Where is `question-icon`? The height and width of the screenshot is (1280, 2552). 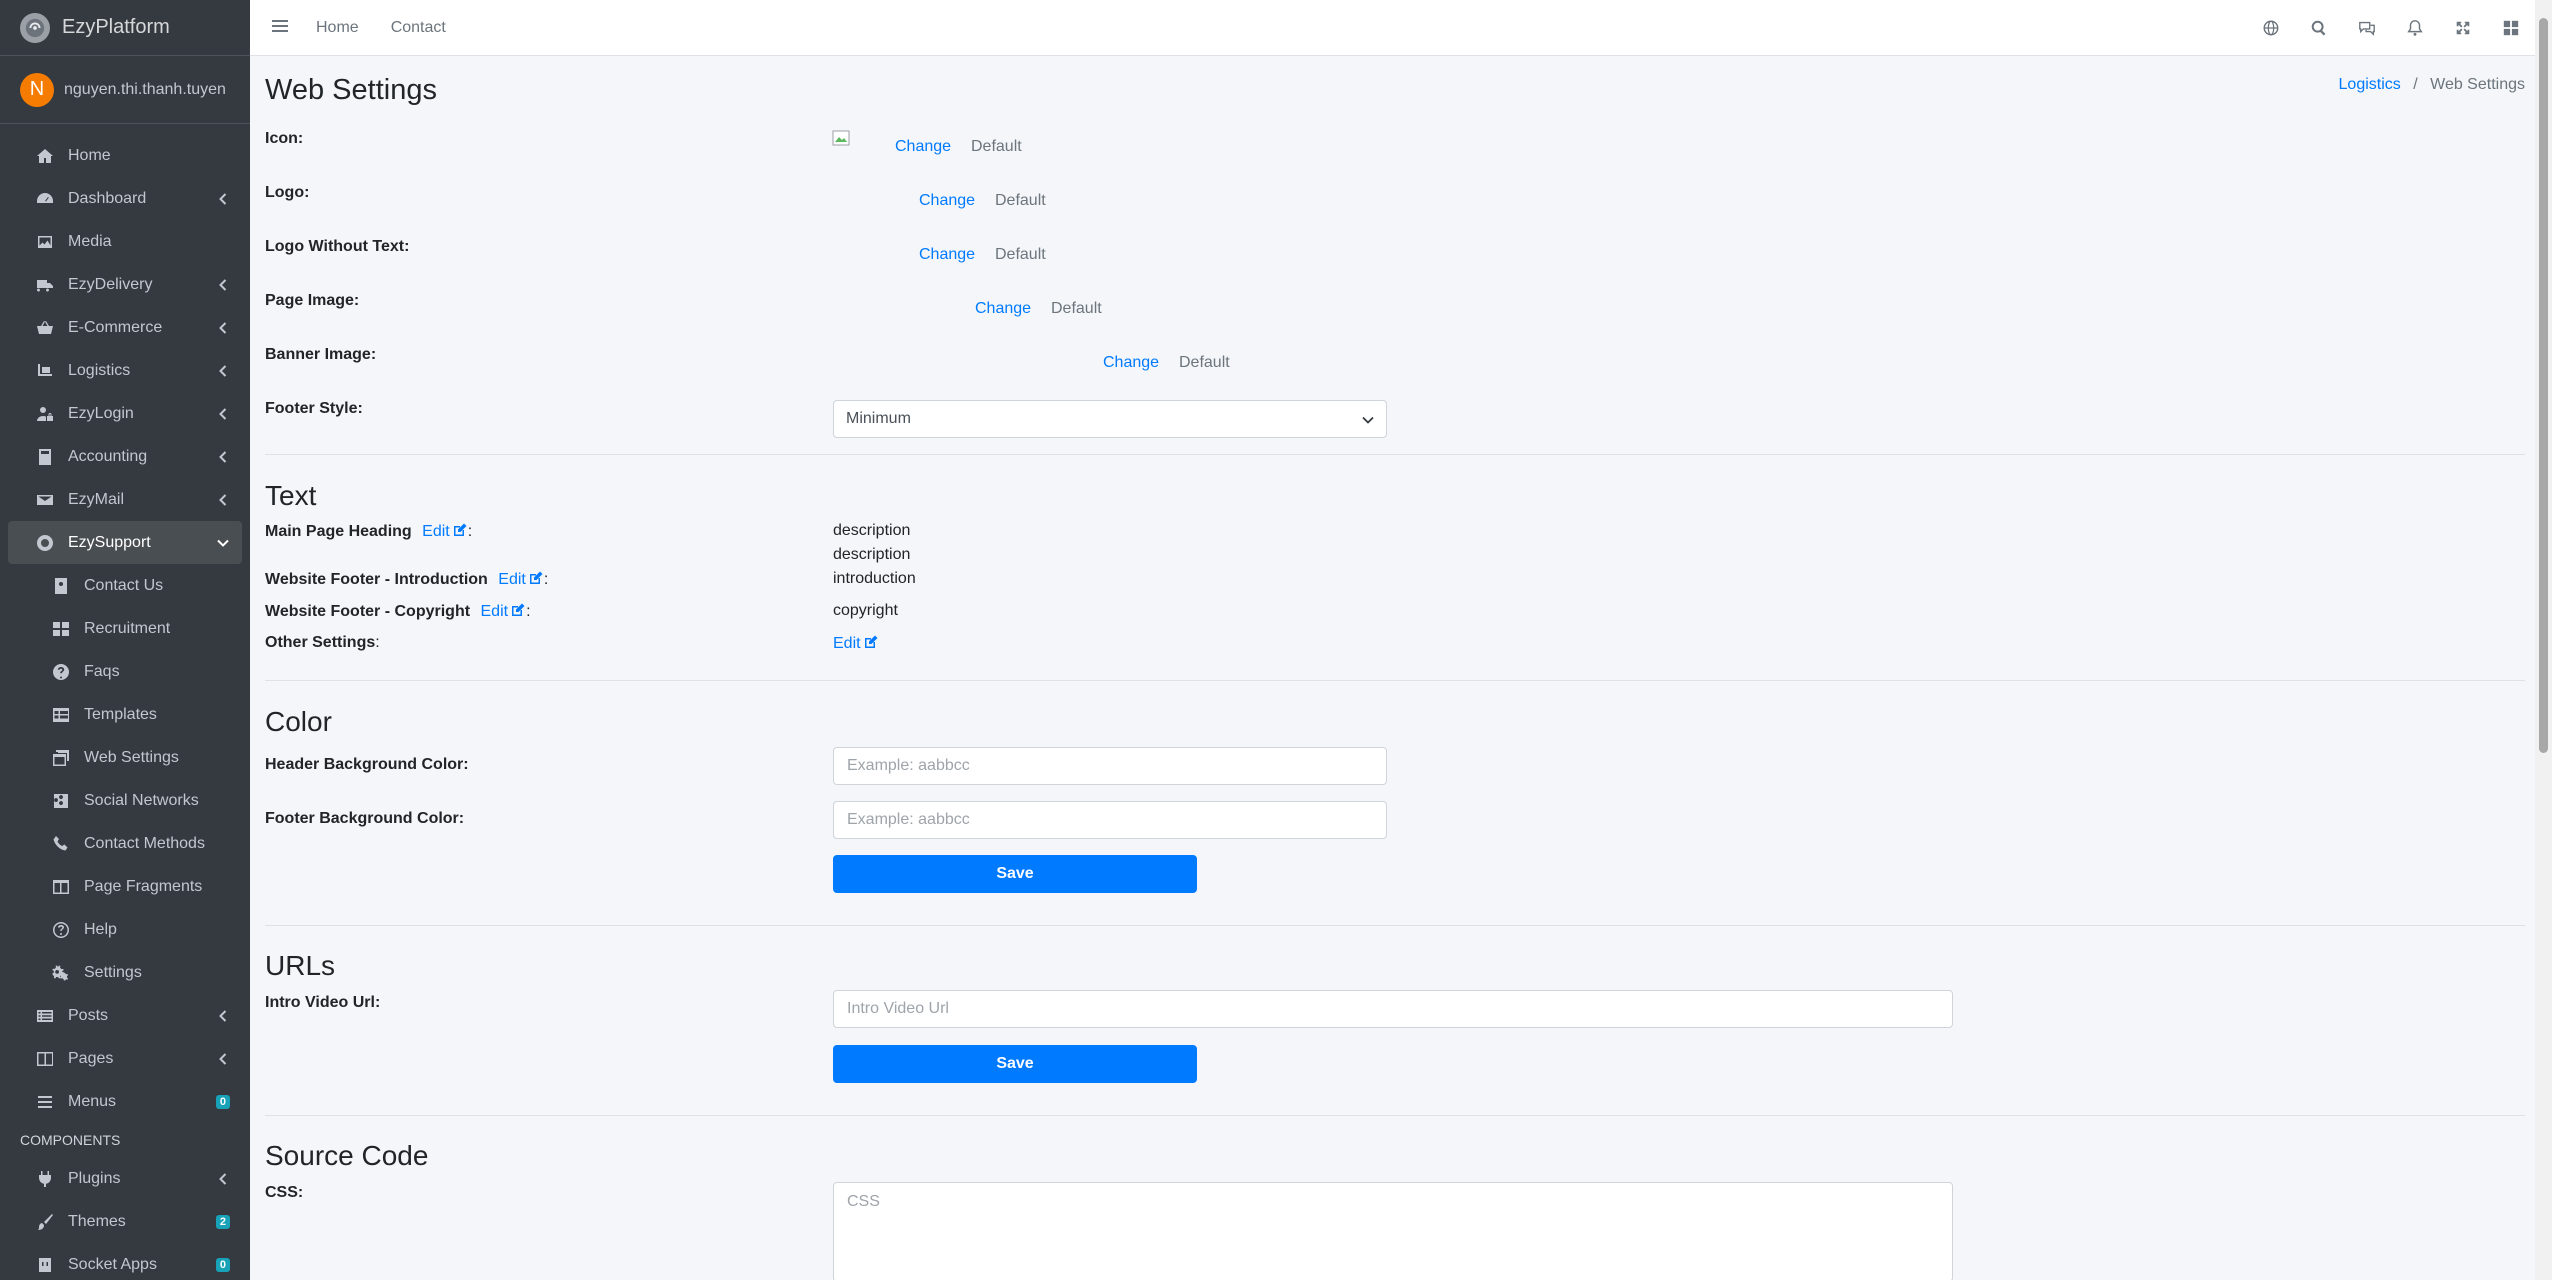
question-icon is located at coordinates (61, 672).